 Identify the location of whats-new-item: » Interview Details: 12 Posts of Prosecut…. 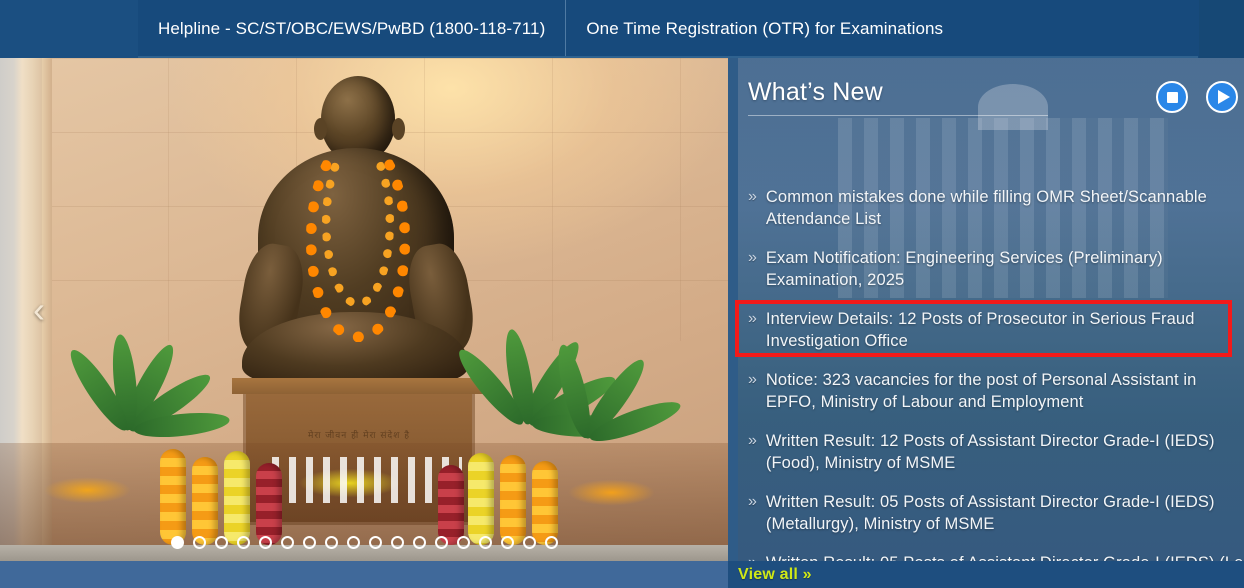
(991, 330).